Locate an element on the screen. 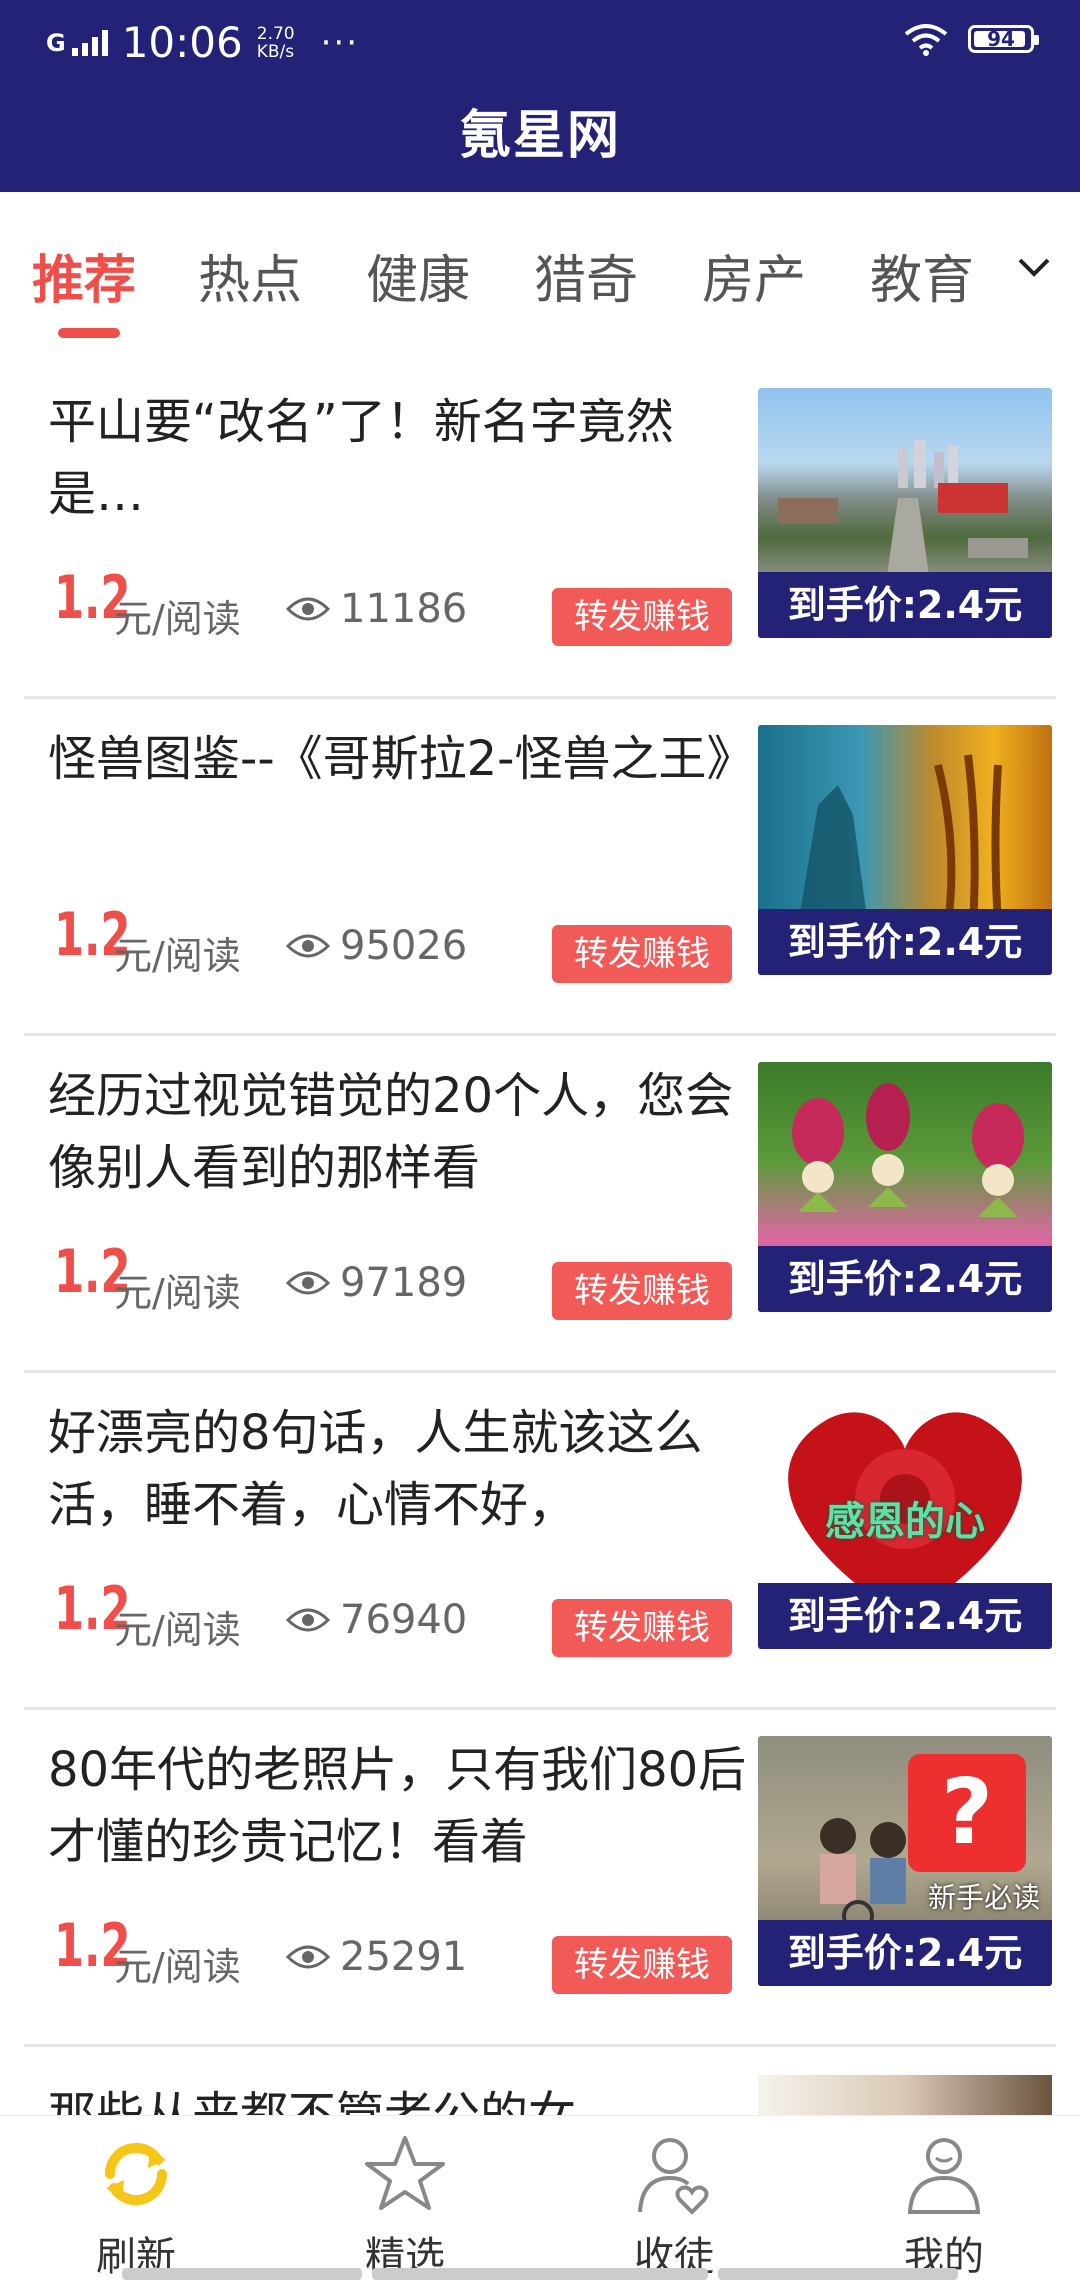 This screenshot has width=1080, height=2282. article-title: 那些从来都不管老公的女 is located at coordinates (312, 2095).